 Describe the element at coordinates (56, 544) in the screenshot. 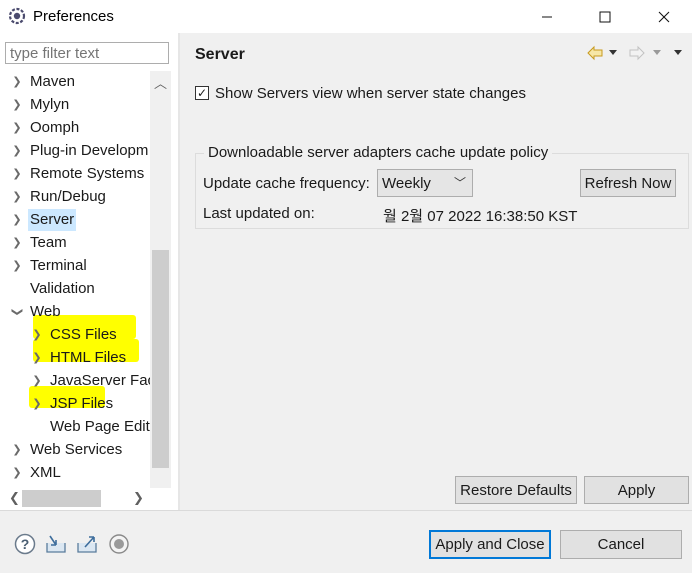

I see `import-icon` at that location.